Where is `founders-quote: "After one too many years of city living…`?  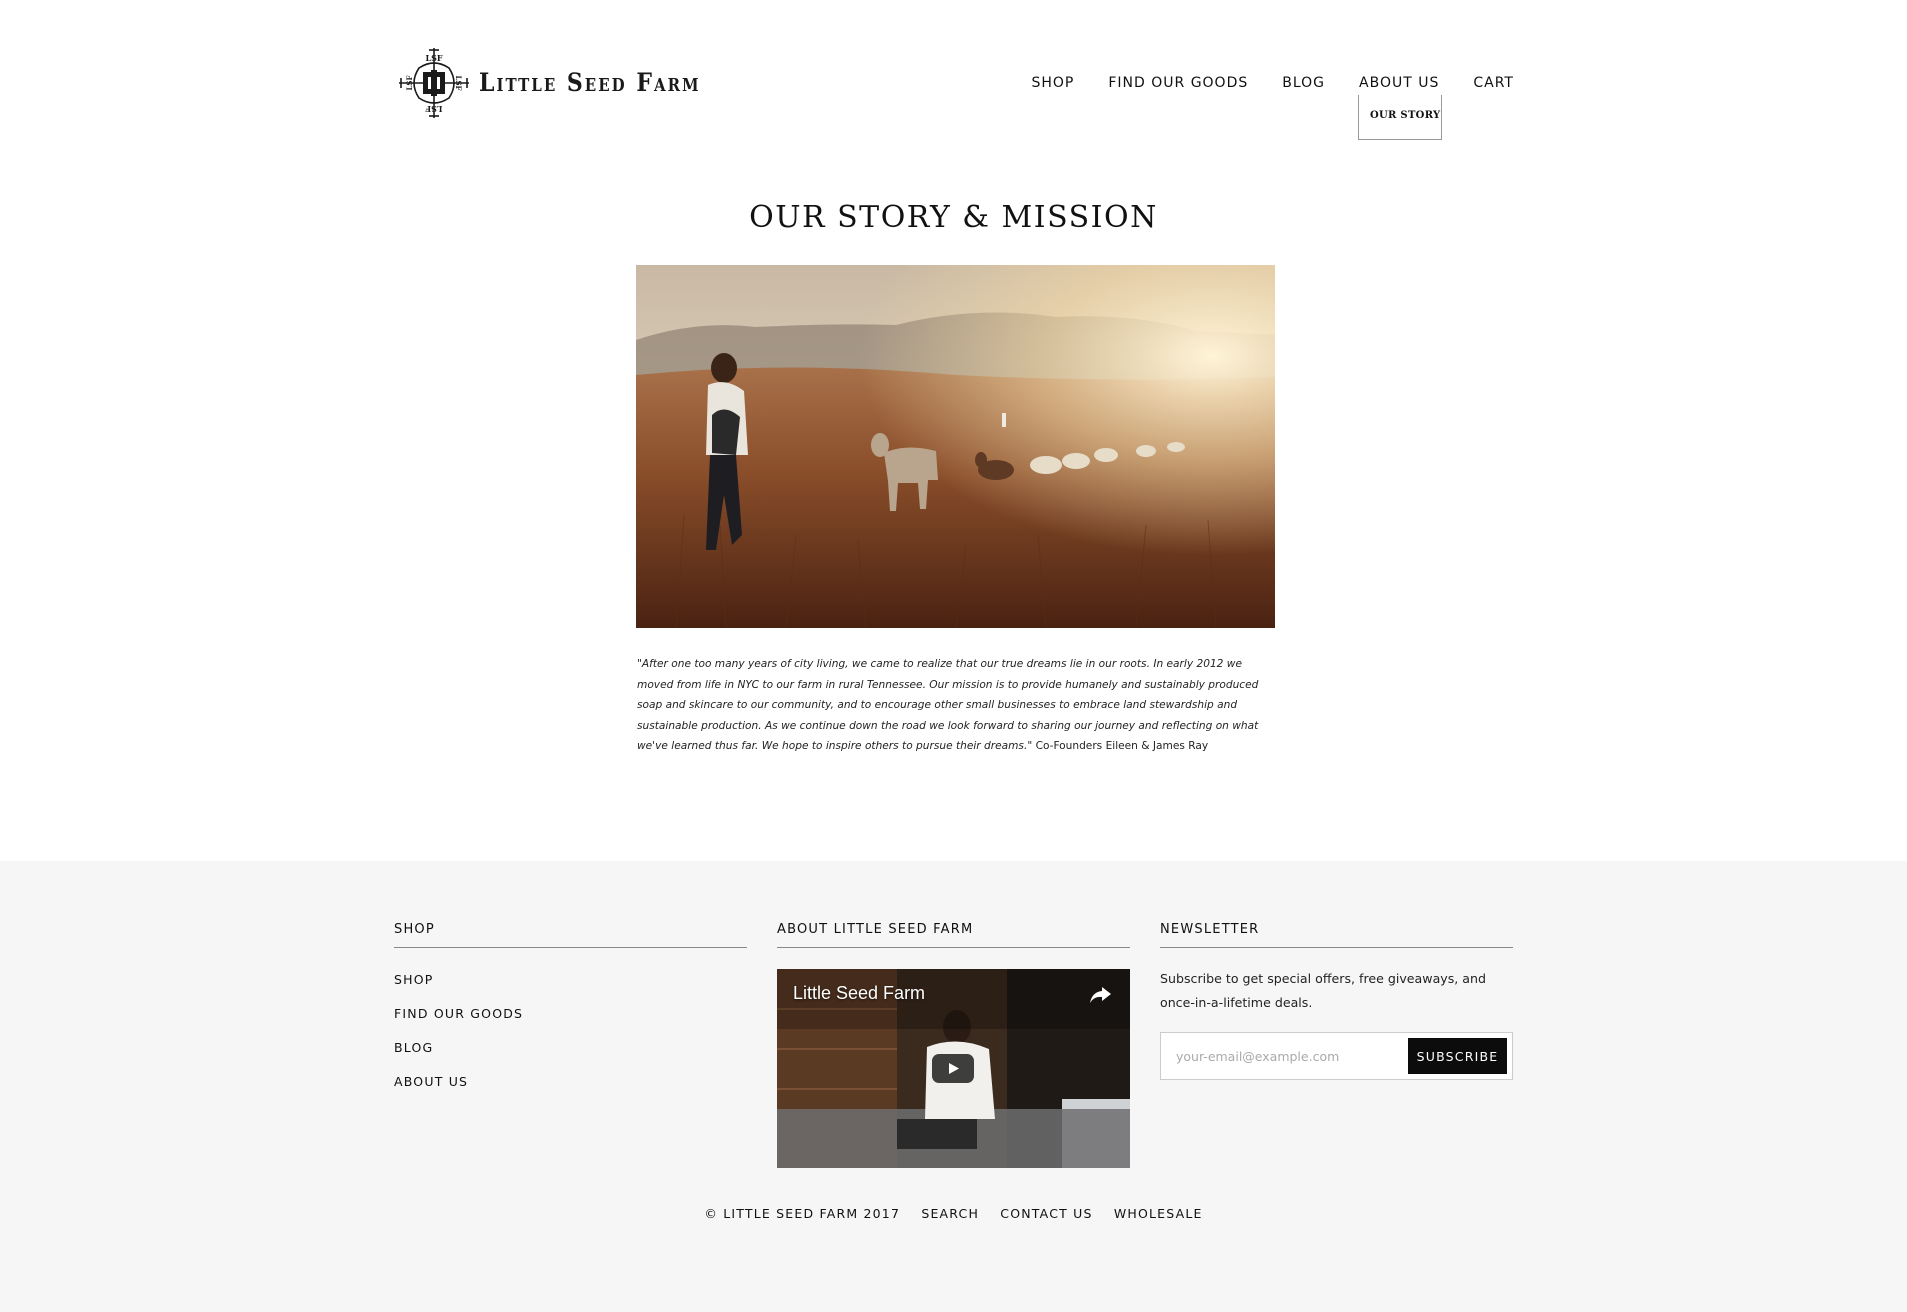 founders-quote: "After one too many years of city living… is located at coordinates (948, 705).